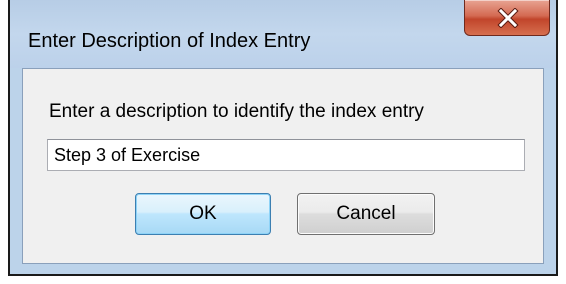 The height and width of the screenshot is (284, 566). Describe the element at coordinates (286, 155) in the screenshot. I see `description-input` at that location.